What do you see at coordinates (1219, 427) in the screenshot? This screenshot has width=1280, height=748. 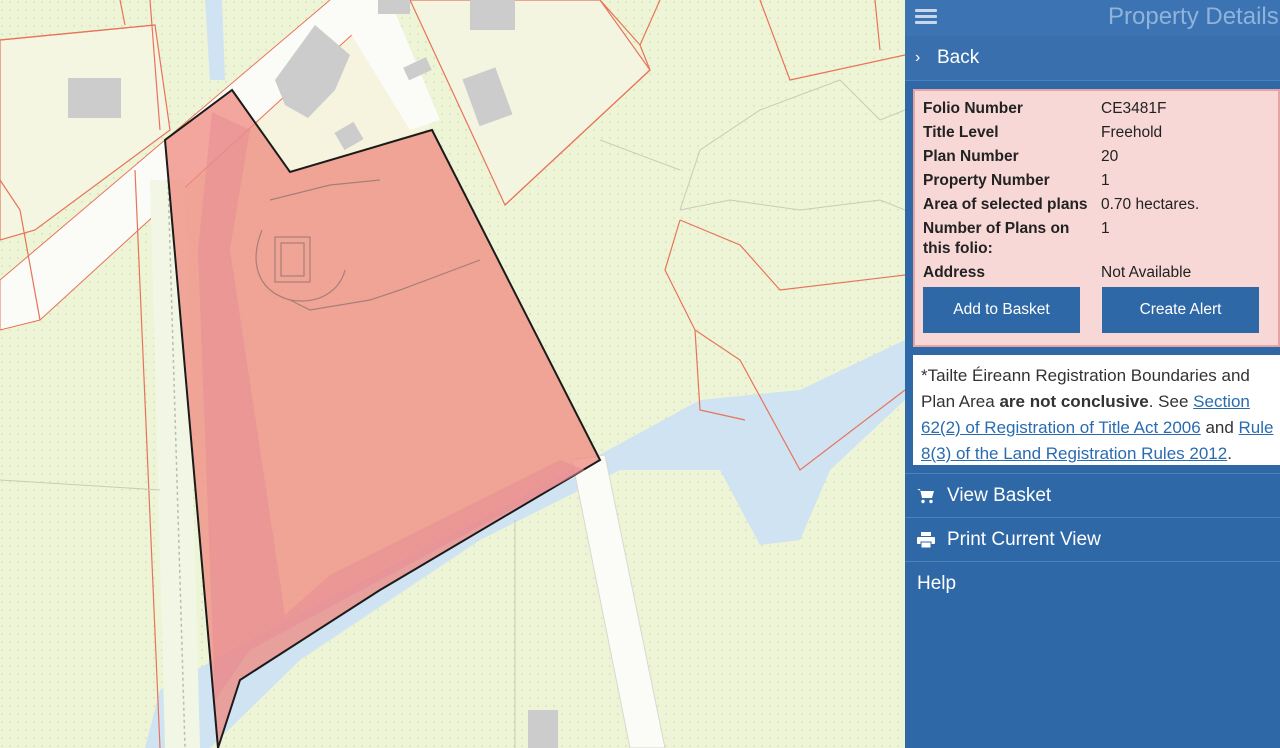 I see `notice-text: and` at bounding box center [1219, 427].